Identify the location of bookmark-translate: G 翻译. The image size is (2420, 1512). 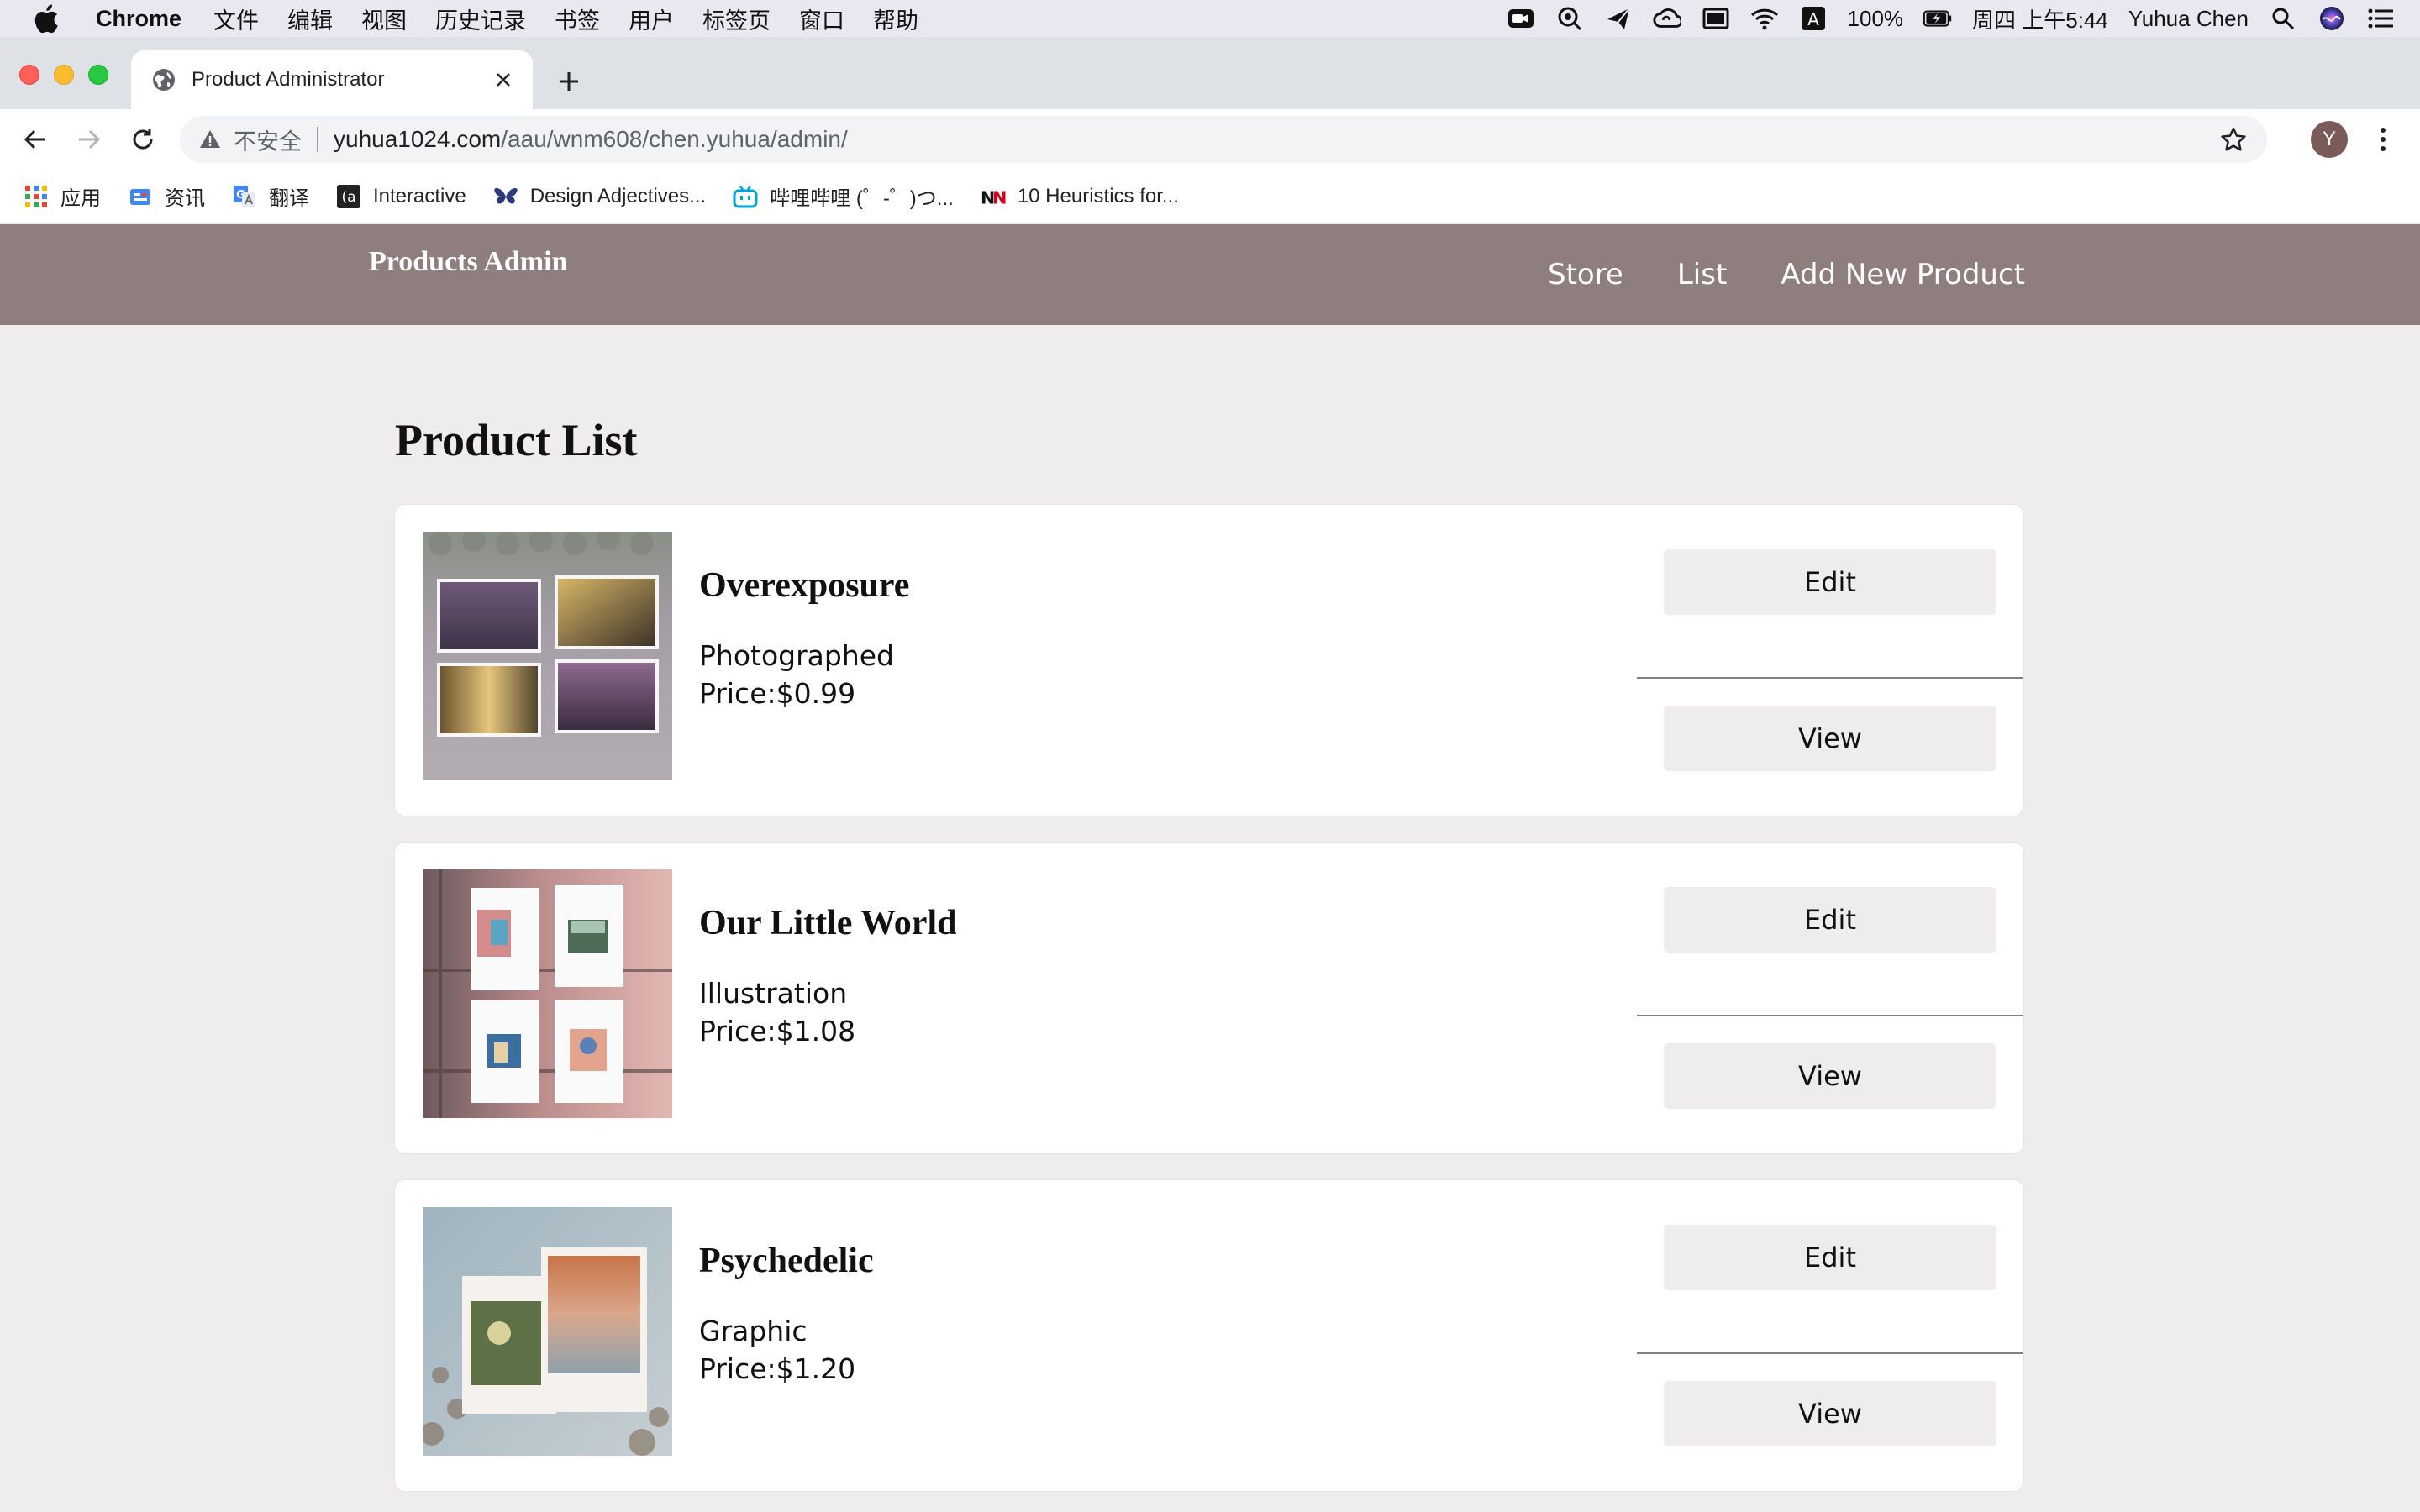
(270, 196).